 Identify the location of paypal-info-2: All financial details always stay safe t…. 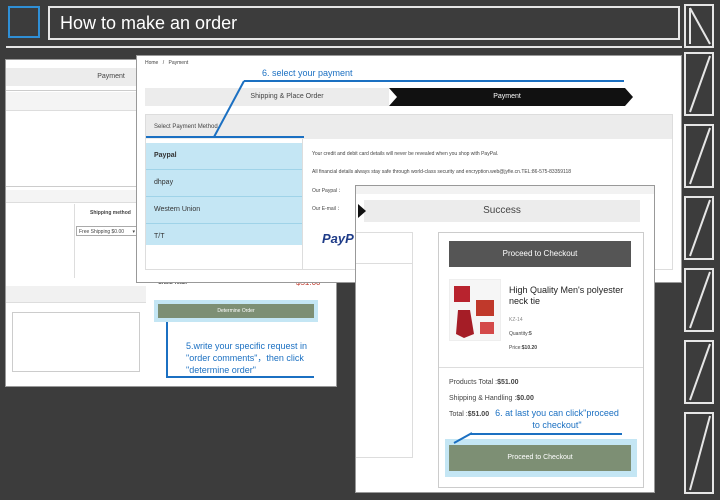
(442, 172).